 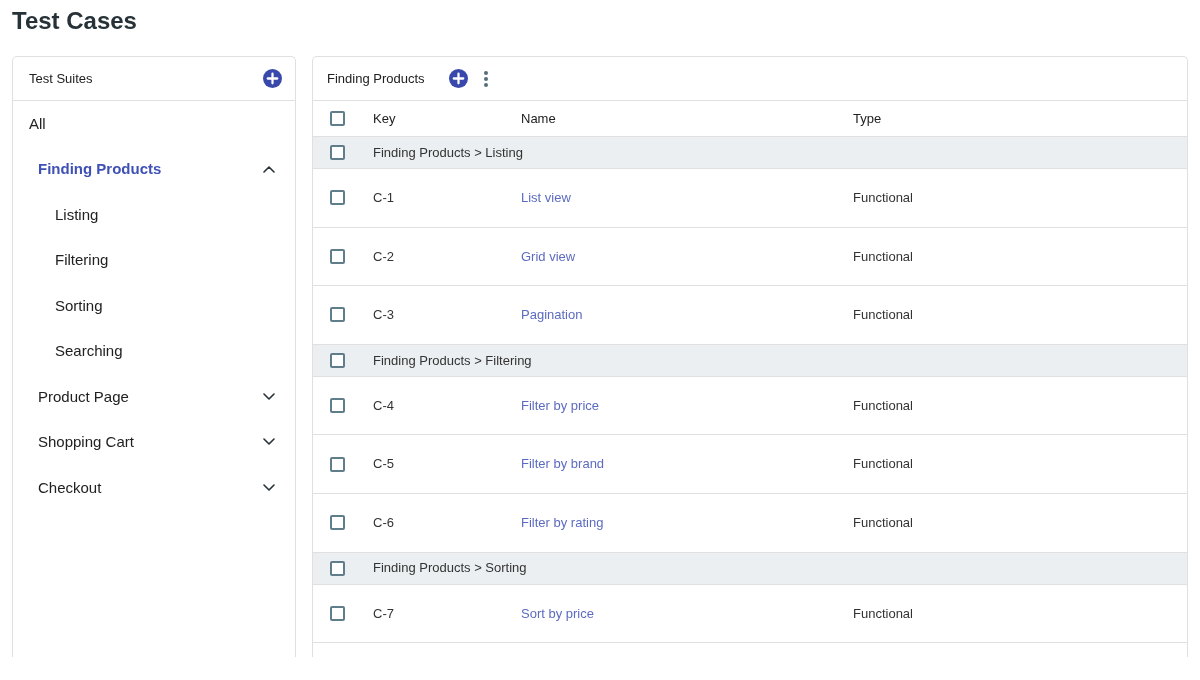 What do you see at coordinates (383, 464) in the screenshot?
I see `table-cell-text: C-5` at bounding box center [383, 464].